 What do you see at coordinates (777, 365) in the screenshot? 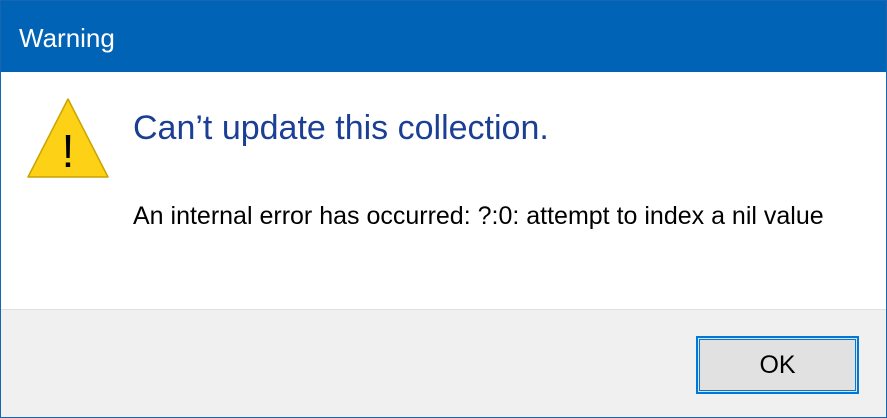
I see `ok-button: OK` at bounding box center [777, 365].